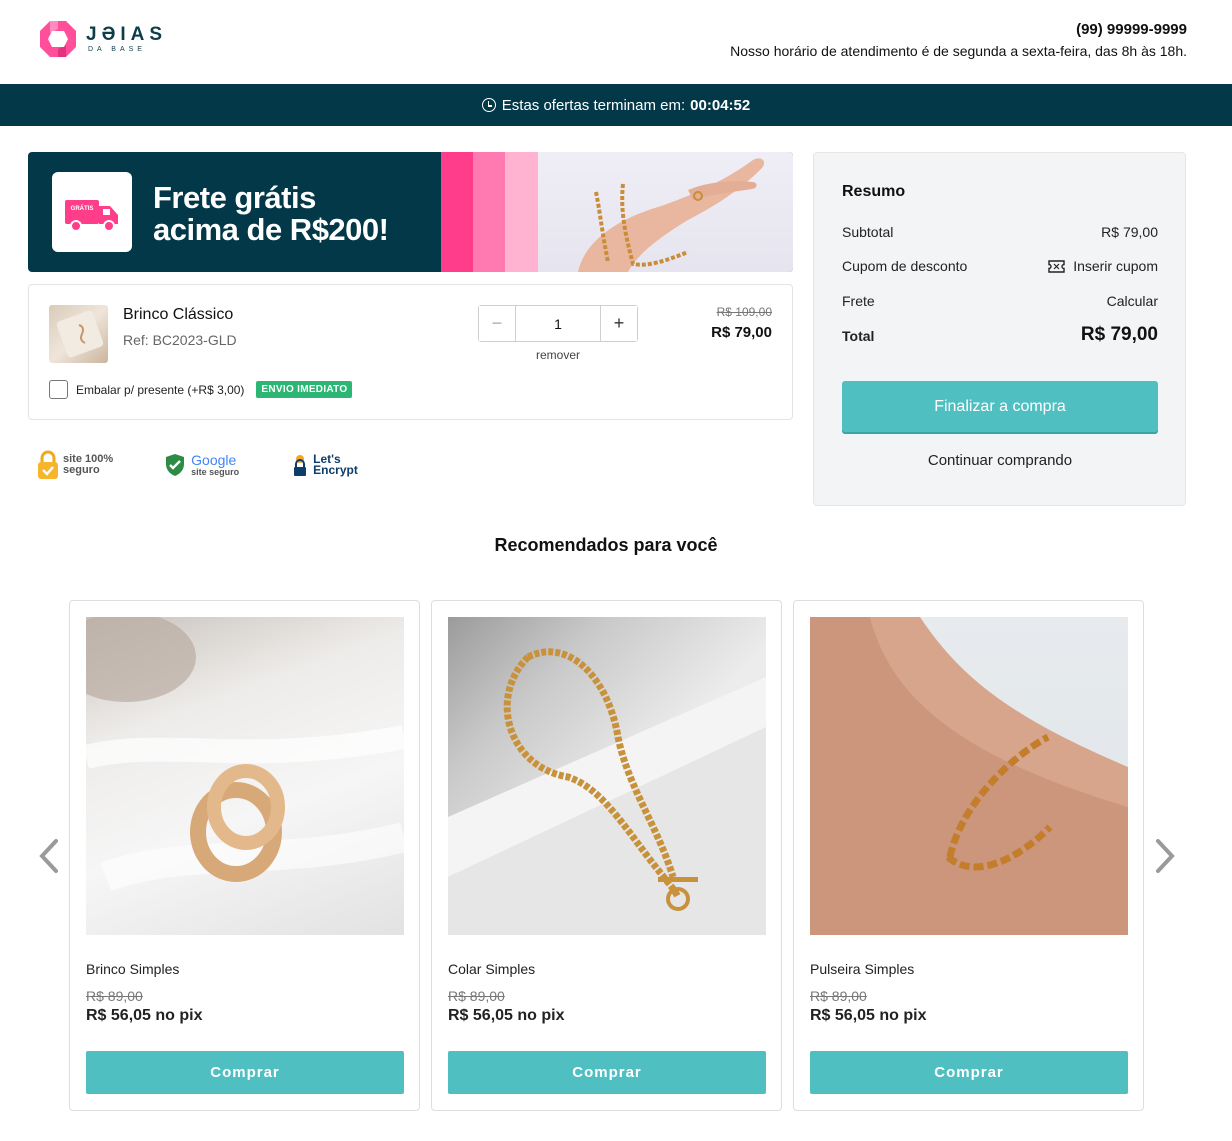  Describe the element at coordinates (48, 464) in the screenshot. I see `padlock-icon` at that location.